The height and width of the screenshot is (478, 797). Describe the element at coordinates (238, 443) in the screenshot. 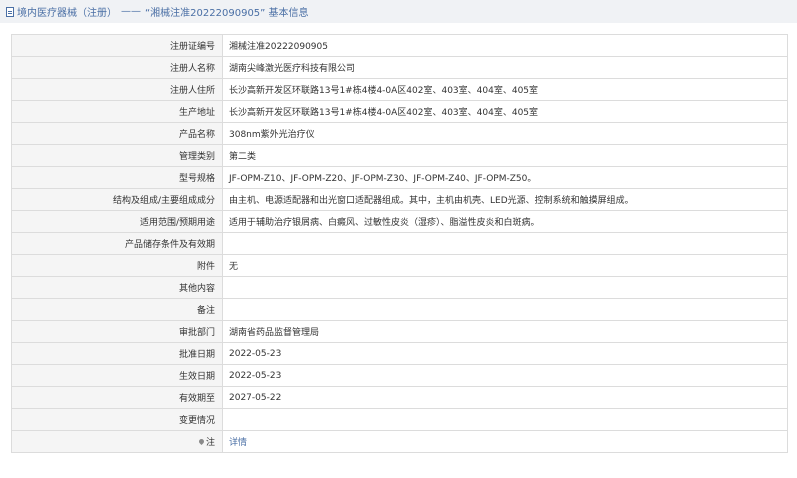

I see `details-link: 详情` at that location.